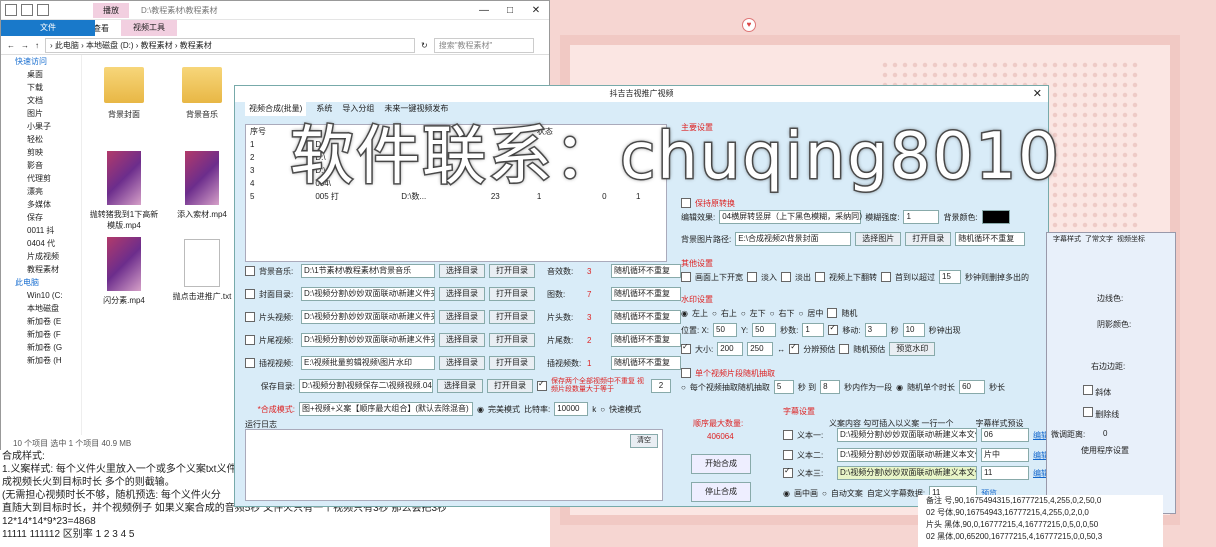  What do you see at coordinates (912, 349) in the screenshot?
I see `preview-watermark-button: 预览水印` at bounding box center [912, 349].